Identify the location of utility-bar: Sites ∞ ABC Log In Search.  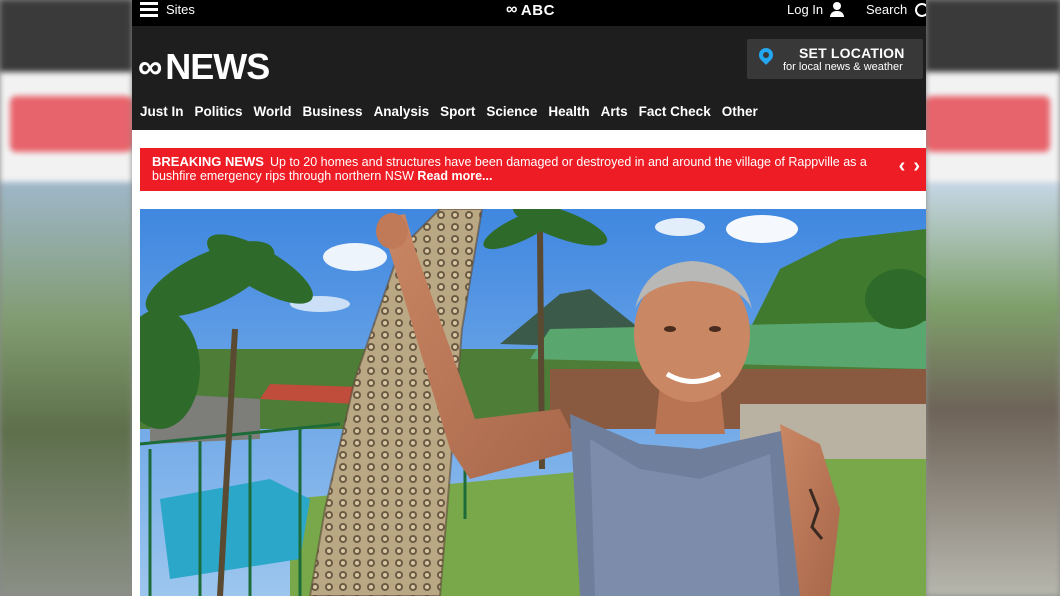
(529, 13).